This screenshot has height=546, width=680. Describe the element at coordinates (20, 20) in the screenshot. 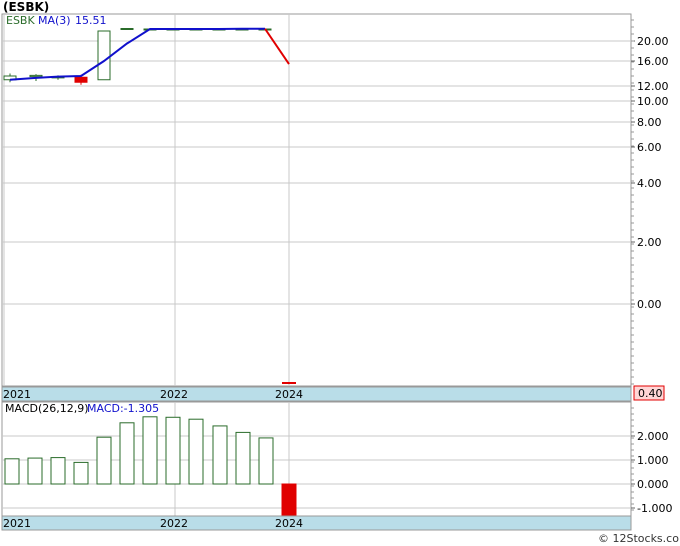

I see `legend-symbol: ESBK` at that location.